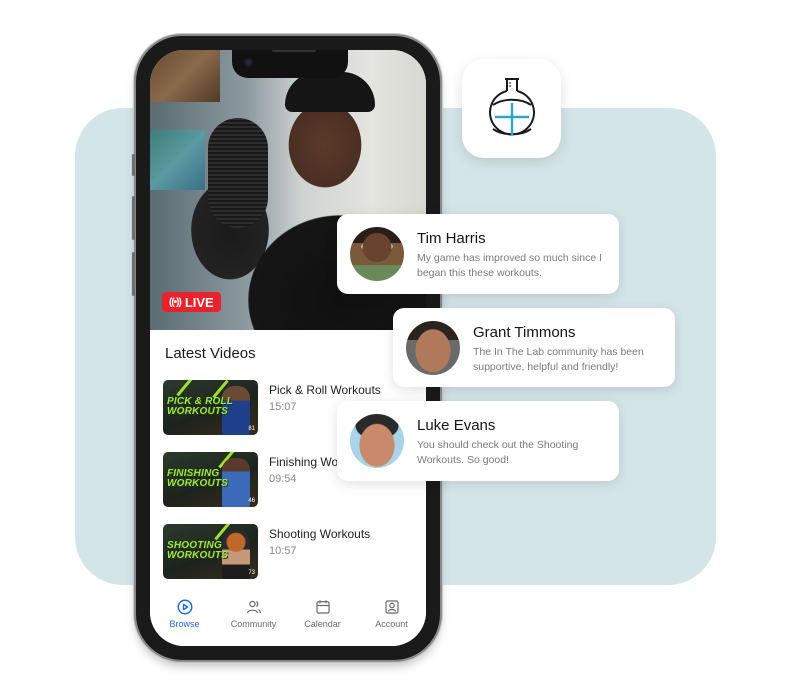  I want to click on play-circle-icon, so click(184, 607).